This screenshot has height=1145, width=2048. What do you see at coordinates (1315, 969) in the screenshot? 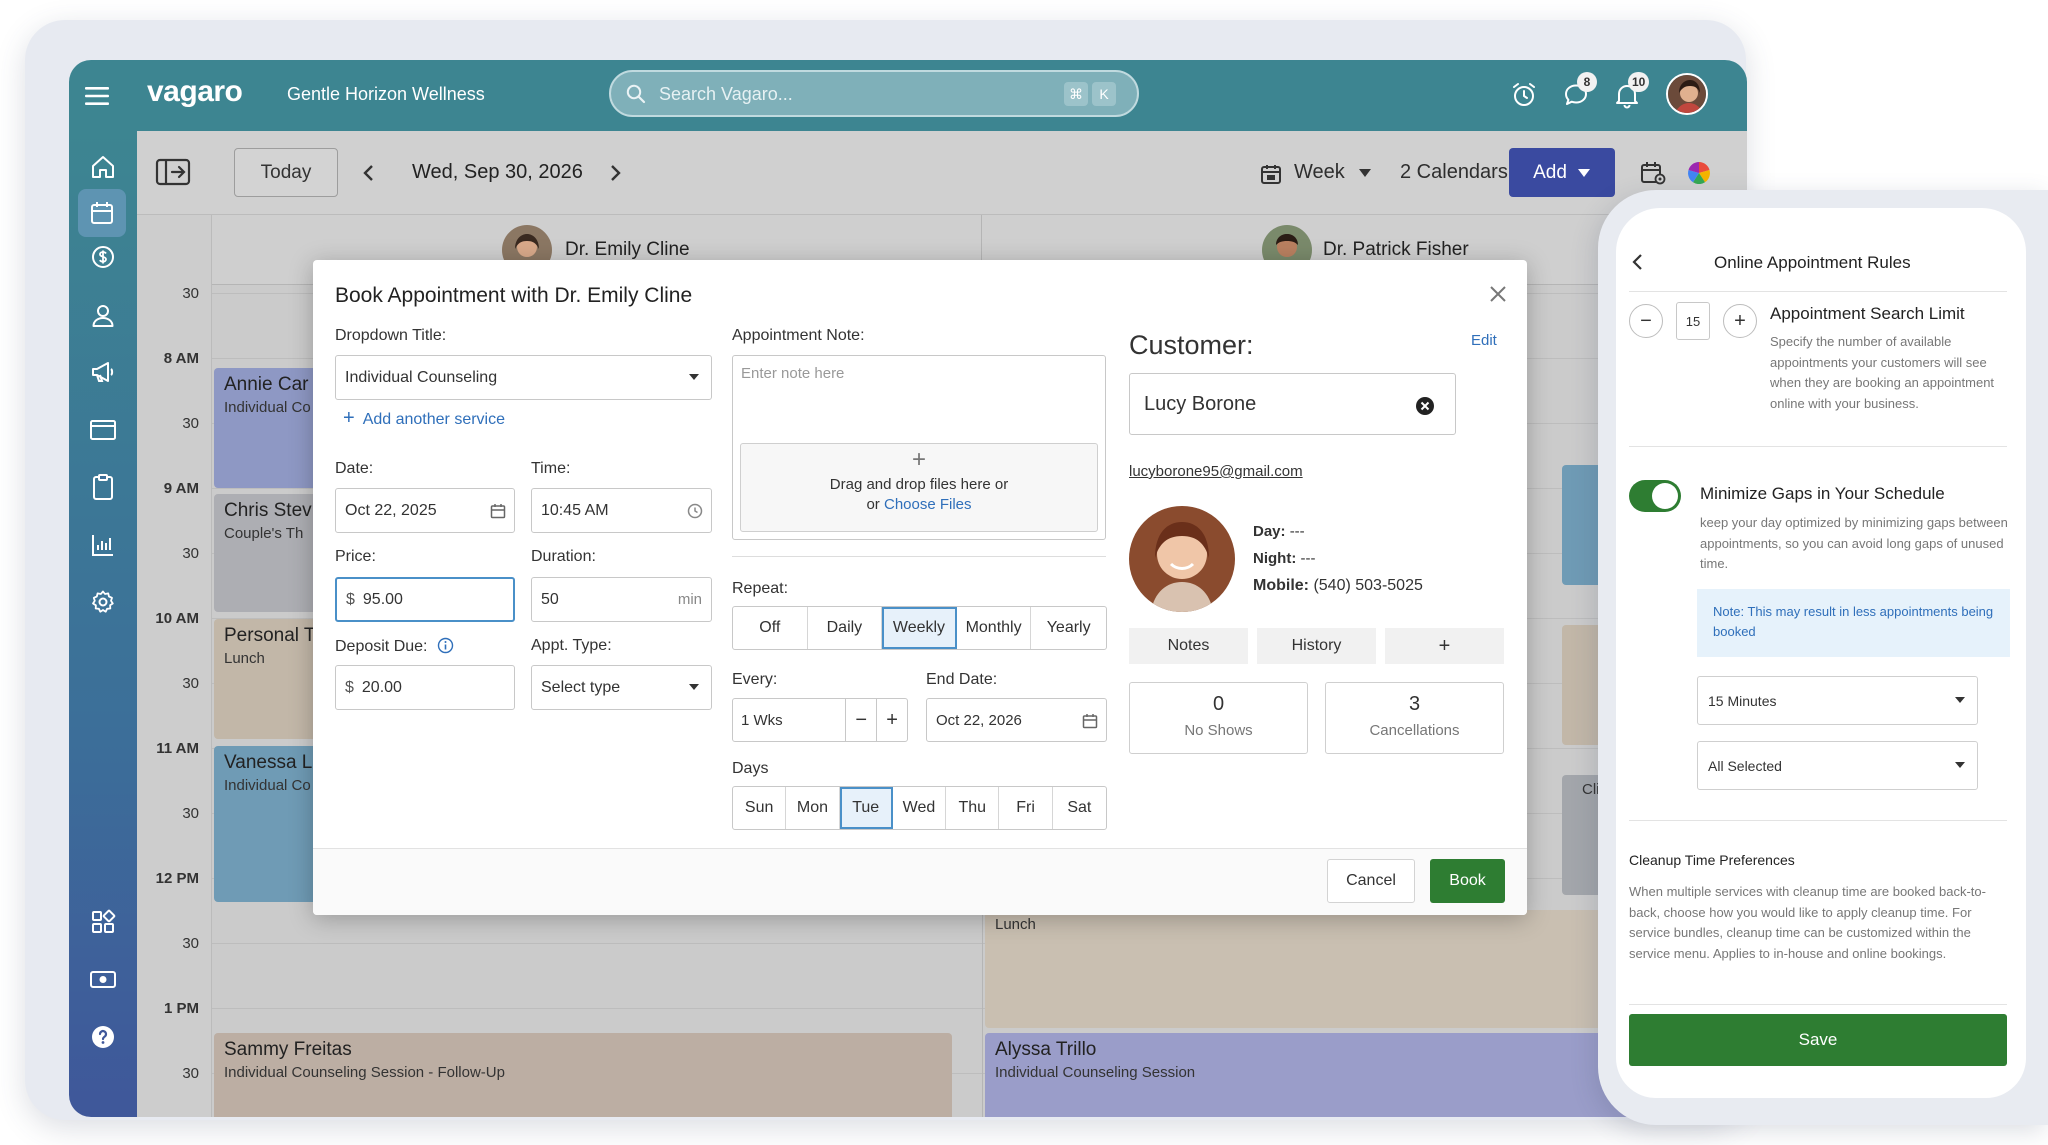
I see `appointment-block: Lunch` at bounding box center [1315, 969].